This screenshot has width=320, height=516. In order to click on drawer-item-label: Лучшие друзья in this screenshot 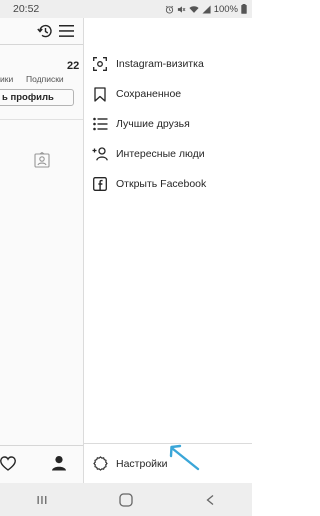, I will do `click(153, 124)`.